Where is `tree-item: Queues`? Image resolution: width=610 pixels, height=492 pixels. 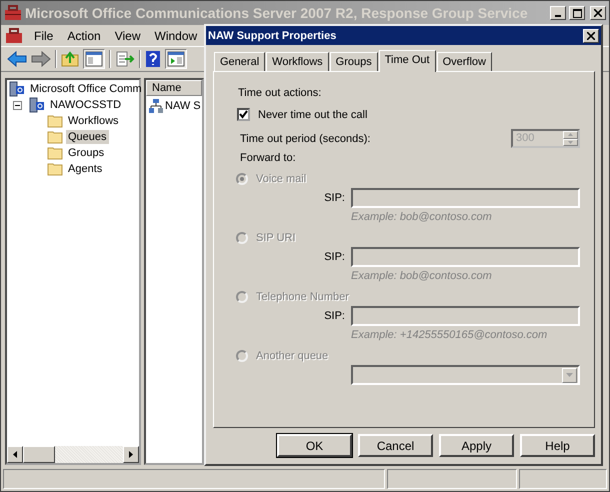
tree-item: Queues is located at coordinates (87, 137).